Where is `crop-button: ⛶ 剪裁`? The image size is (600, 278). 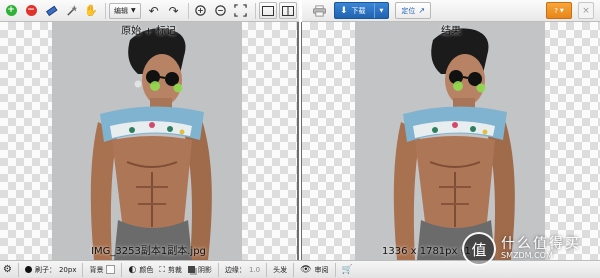
crop-button: ⛶ 剪裁 is located at coordinates (170, 270).